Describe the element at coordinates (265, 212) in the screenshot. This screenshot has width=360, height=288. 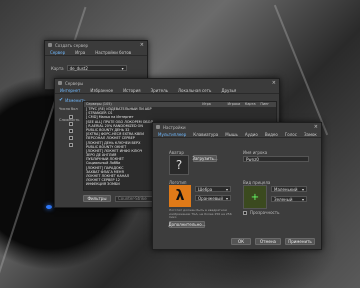
I see `transparent-label: Прозрачность` at that location.